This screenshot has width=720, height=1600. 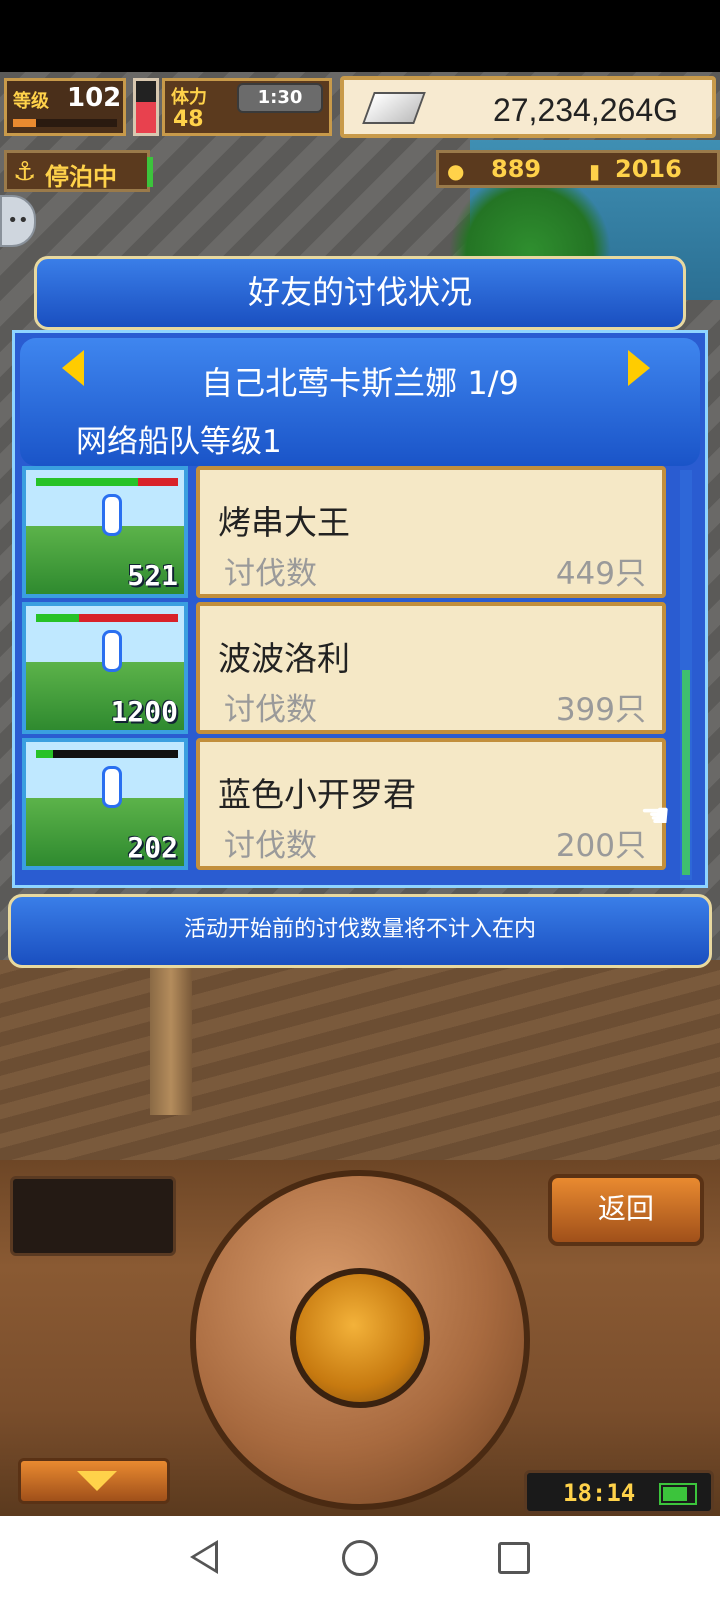 I want to click on back-button: 返回, so click(x=626, y=1210).